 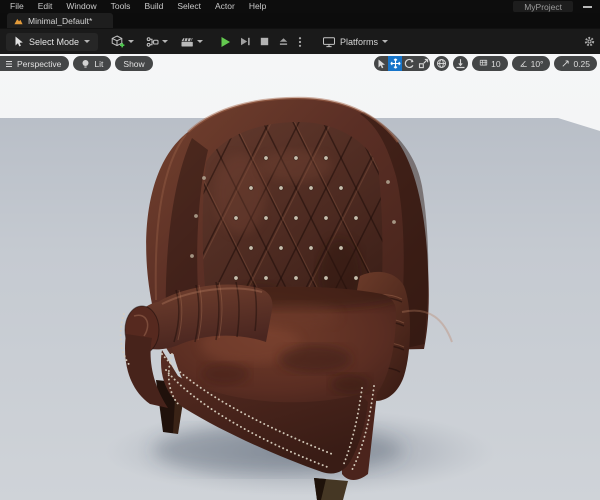 I want to click on surface-snapping-button, so click(x=461, y=63).